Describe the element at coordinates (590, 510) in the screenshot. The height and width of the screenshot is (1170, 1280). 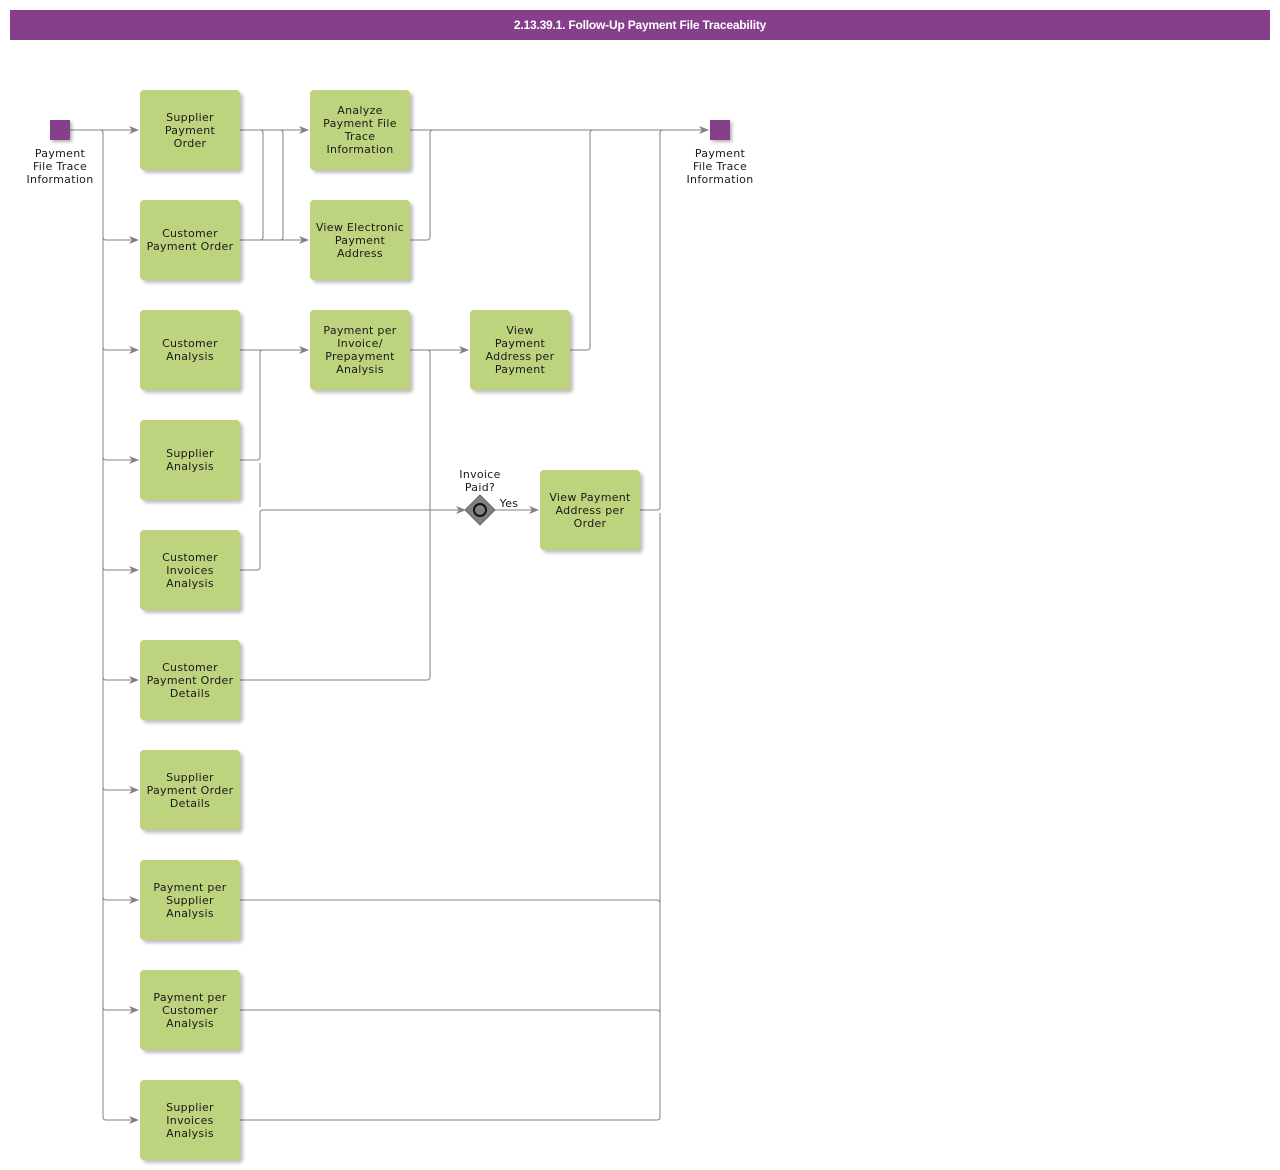
I see `task-view-payment-address-per-order: View Payment Address per Order` at that location.